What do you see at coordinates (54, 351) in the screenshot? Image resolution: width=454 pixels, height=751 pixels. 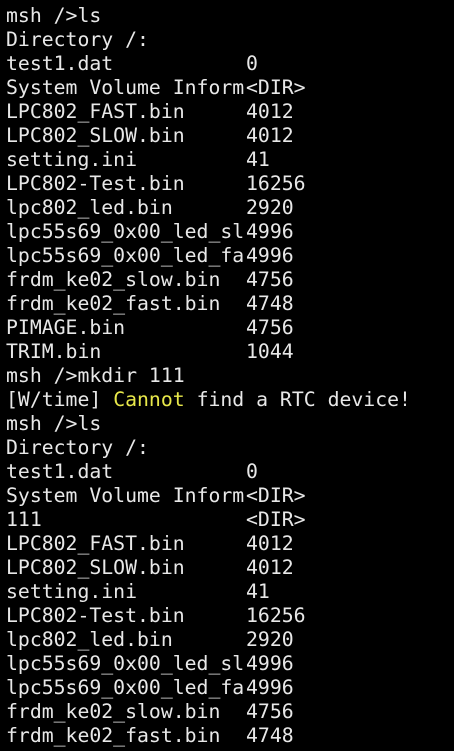 I see `file-name: TRIM.bin` at bounding box center [54, 351].